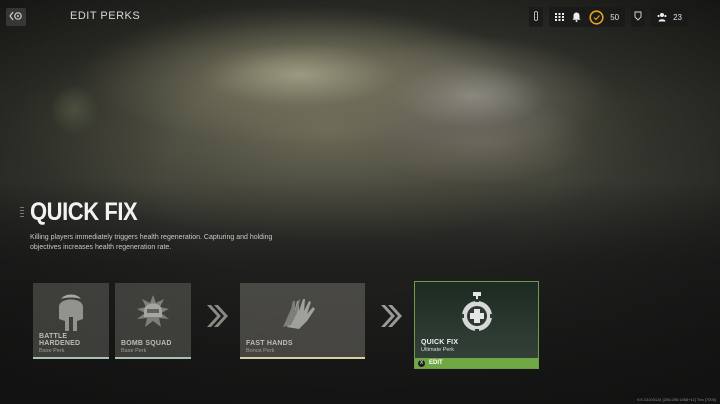 The image size is (720, 404). I want to click on x-button-icon: X, so click(421, 363).